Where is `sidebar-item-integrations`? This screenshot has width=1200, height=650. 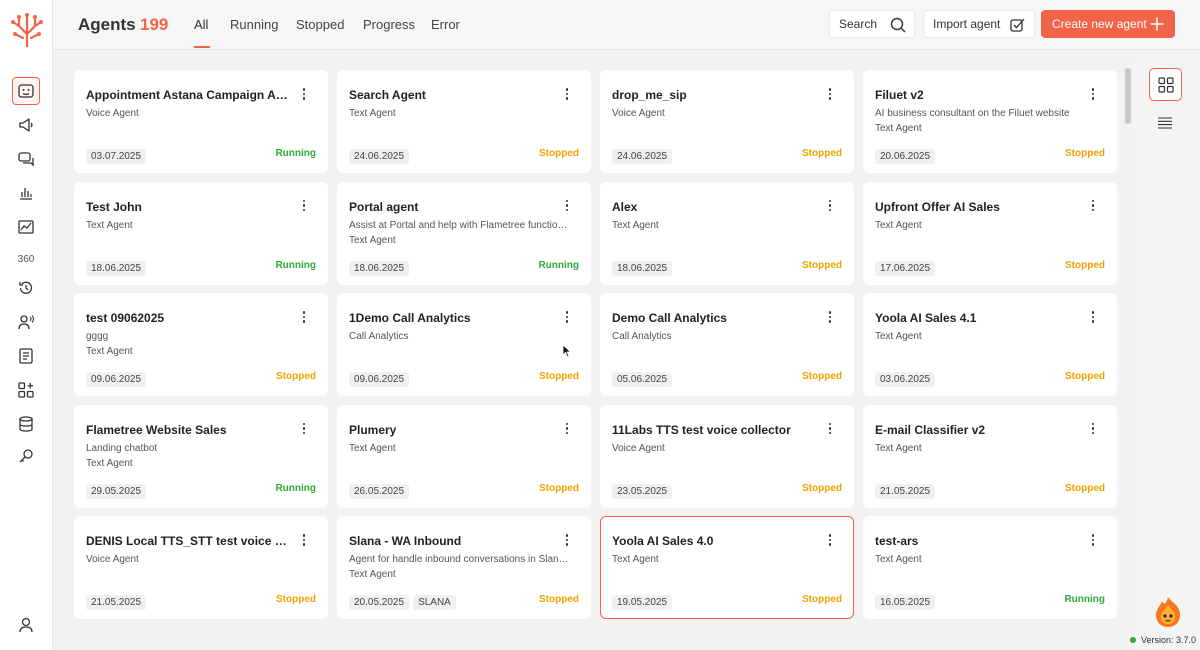 sidebar-item-integrations is located at coordinates (26, 390).